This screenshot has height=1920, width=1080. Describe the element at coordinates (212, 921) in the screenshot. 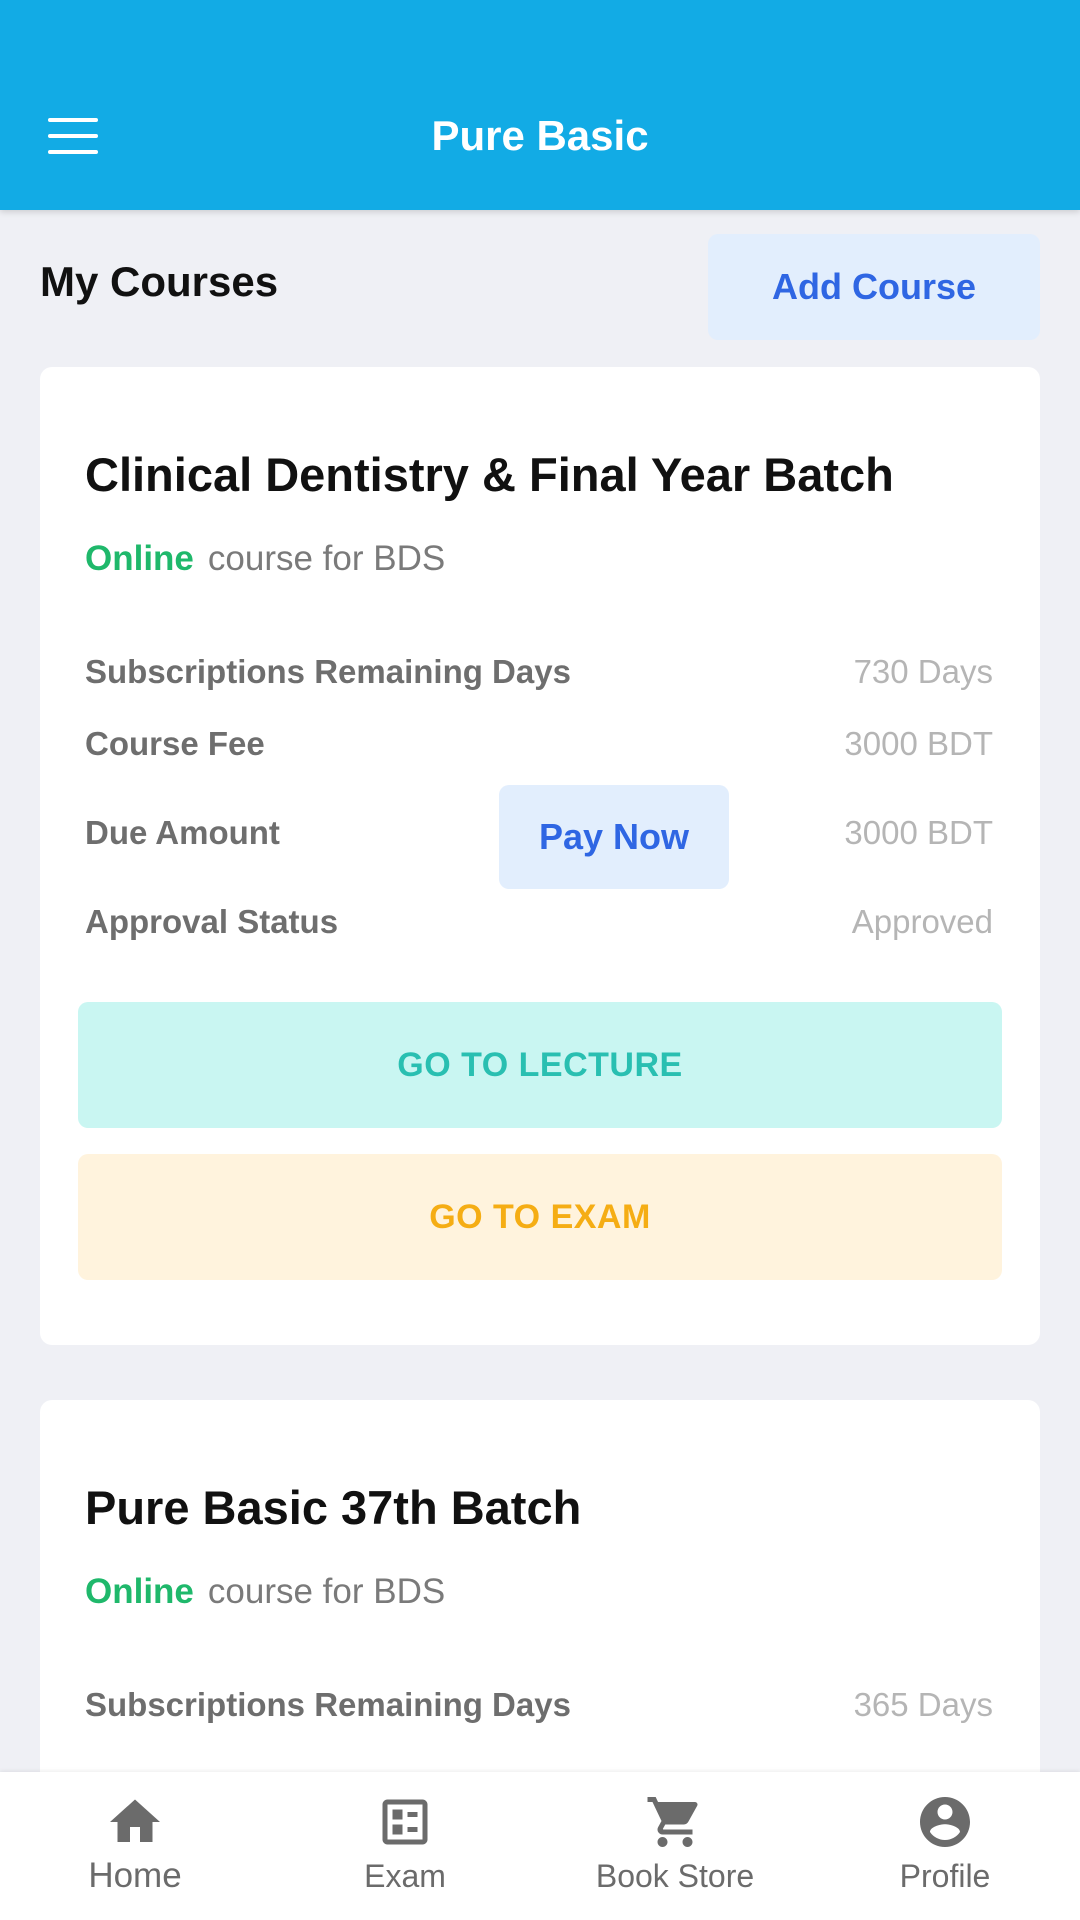

I see `approval-status-label: Approval Status` at that location.